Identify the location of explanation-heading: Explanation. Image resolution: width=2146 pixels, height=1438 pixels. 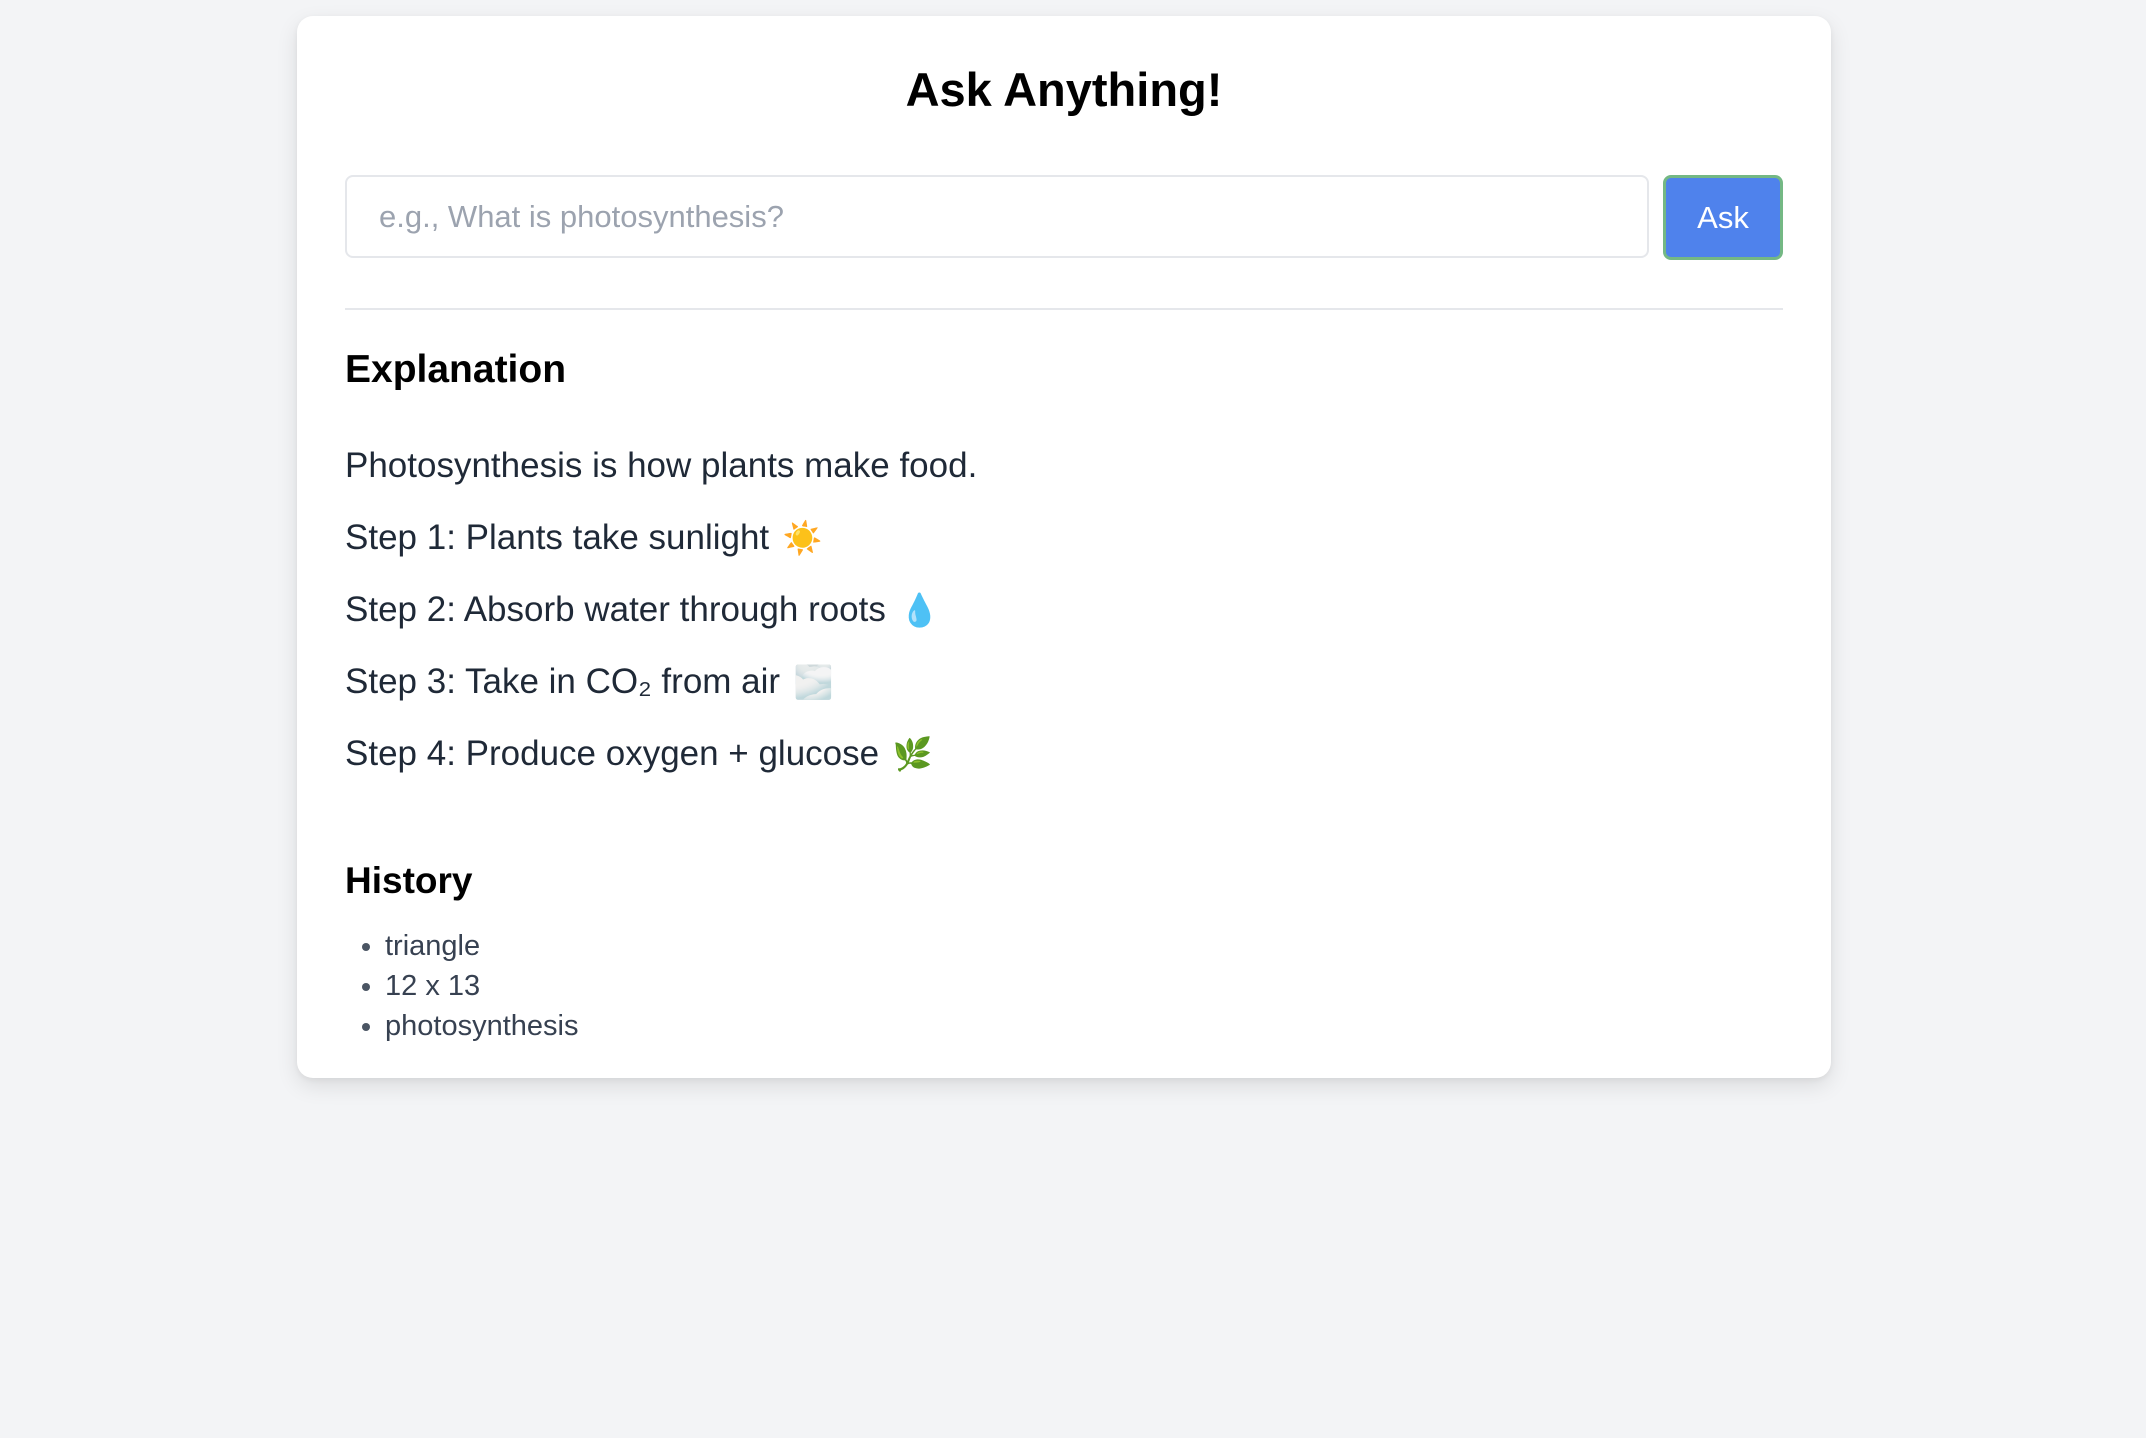
(456, 369).